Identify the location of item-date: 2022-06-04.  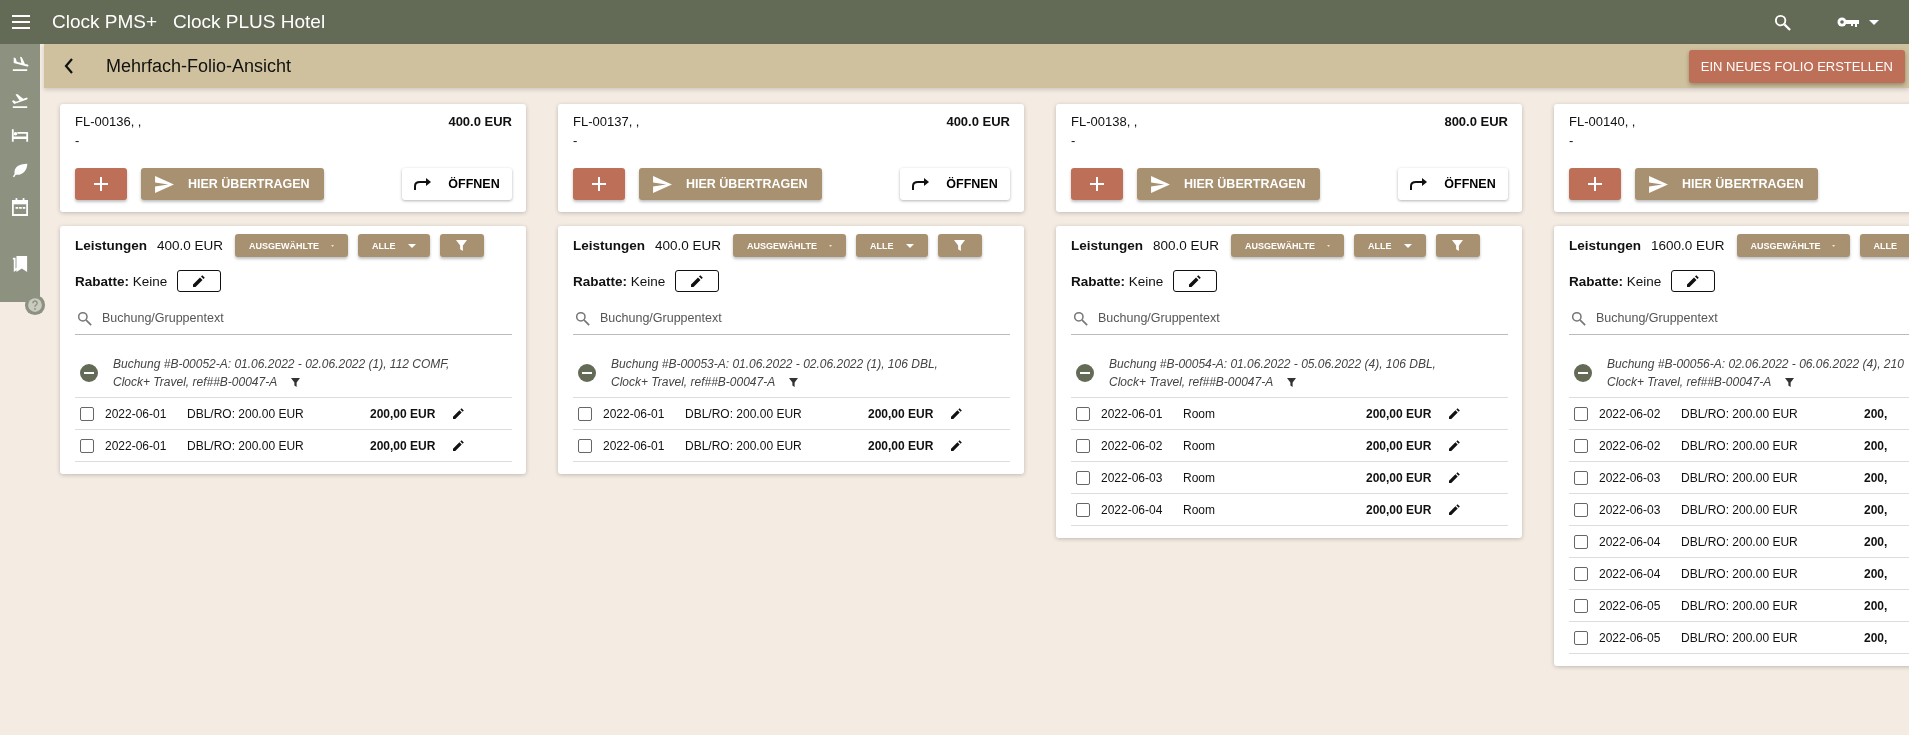
(1630, 541).